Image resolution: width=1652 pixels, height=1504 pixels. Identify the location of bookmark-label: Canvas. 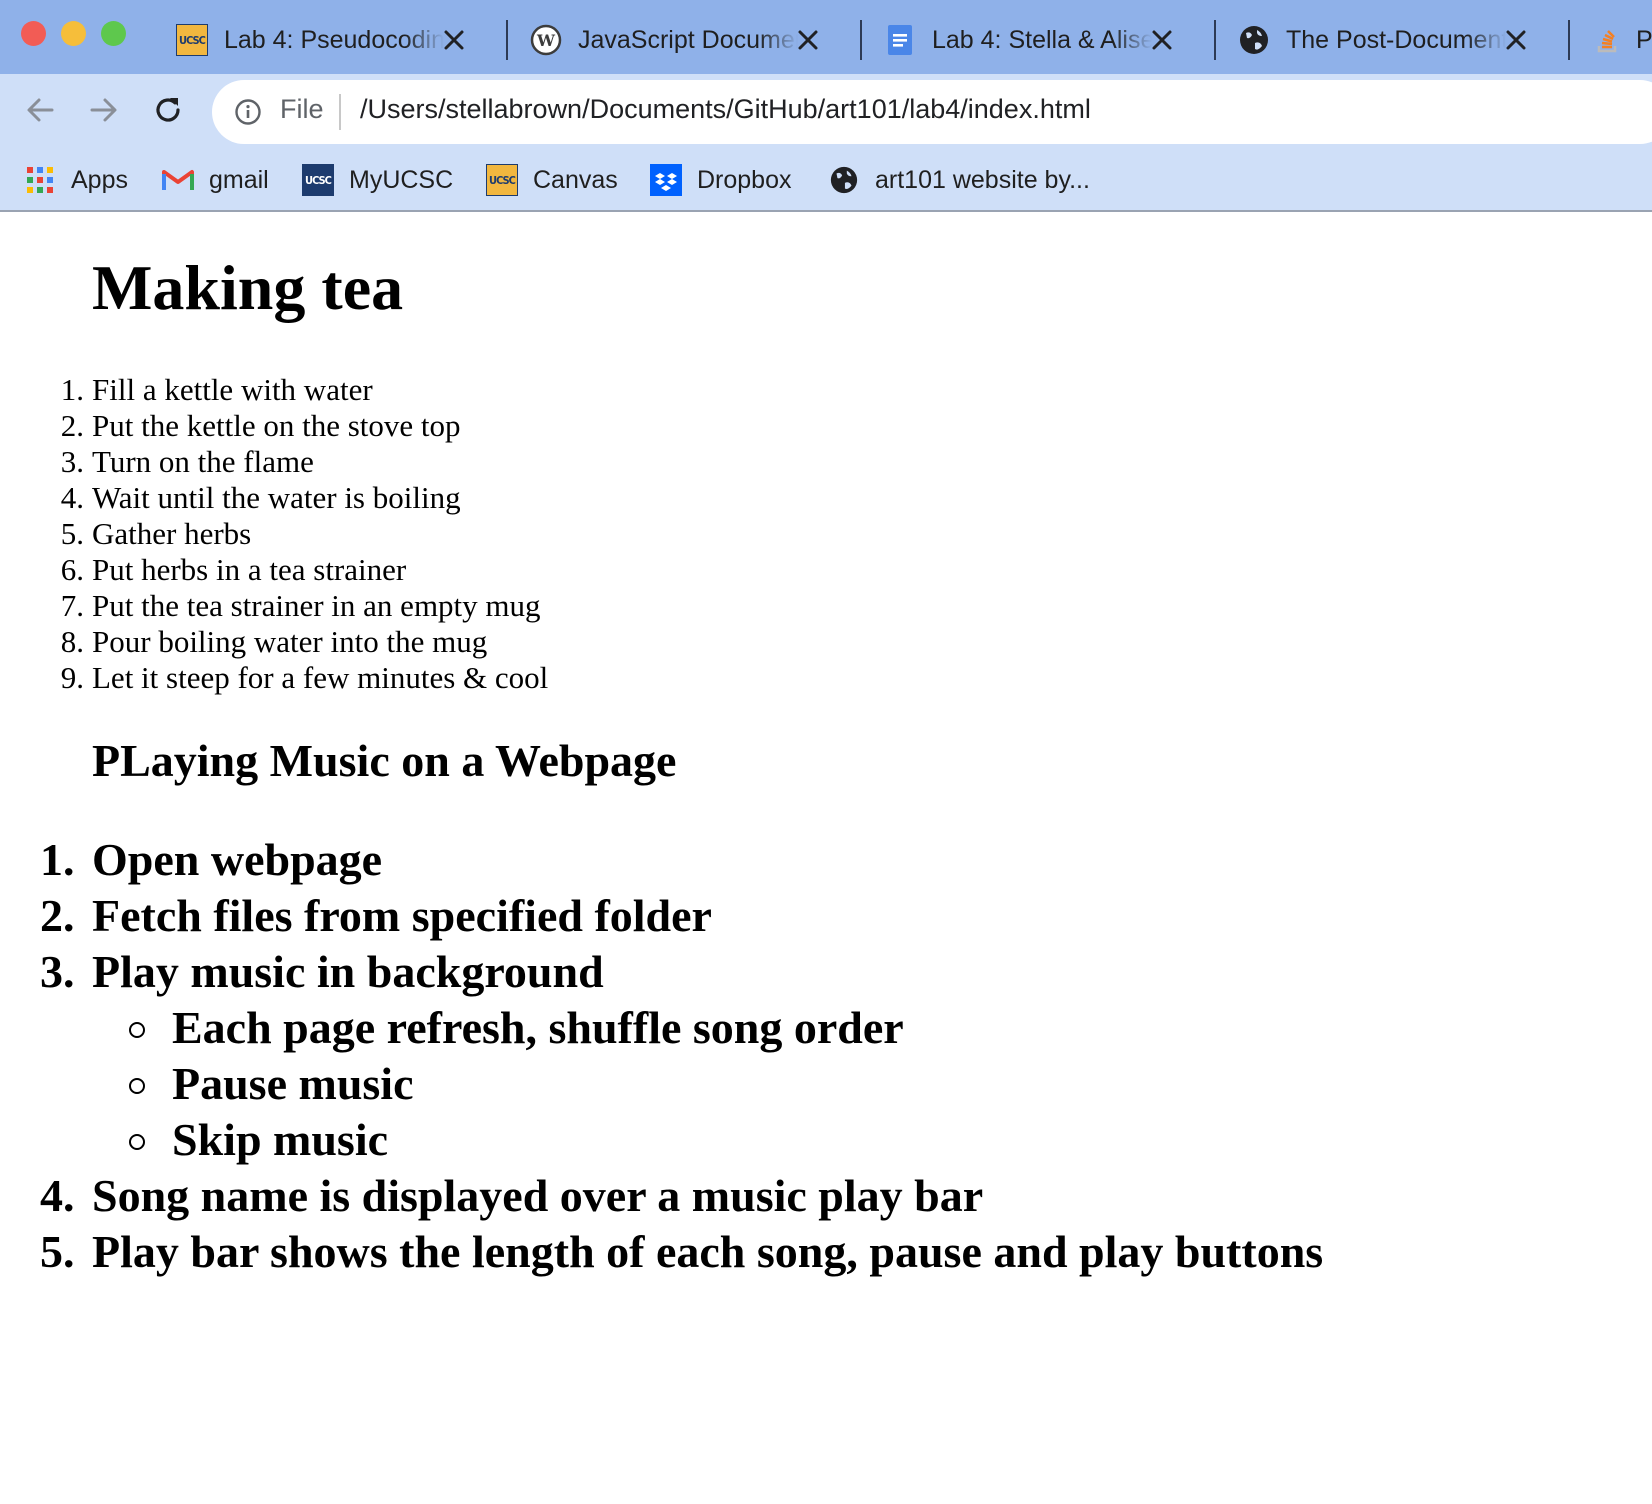
(575, 179).